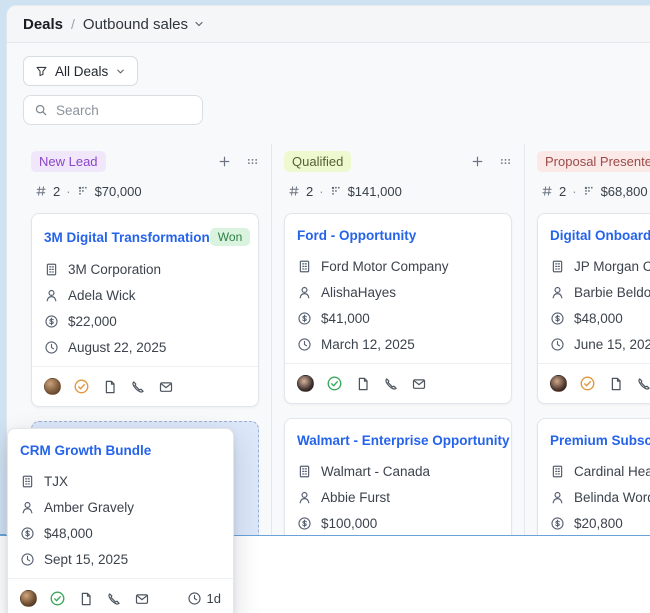 Image resolution: width=650 pixels, height=613 pixels. Describe the element at coordinates (68, 533) in the screenshot. I see `deal-amount: $48,000` at that location.